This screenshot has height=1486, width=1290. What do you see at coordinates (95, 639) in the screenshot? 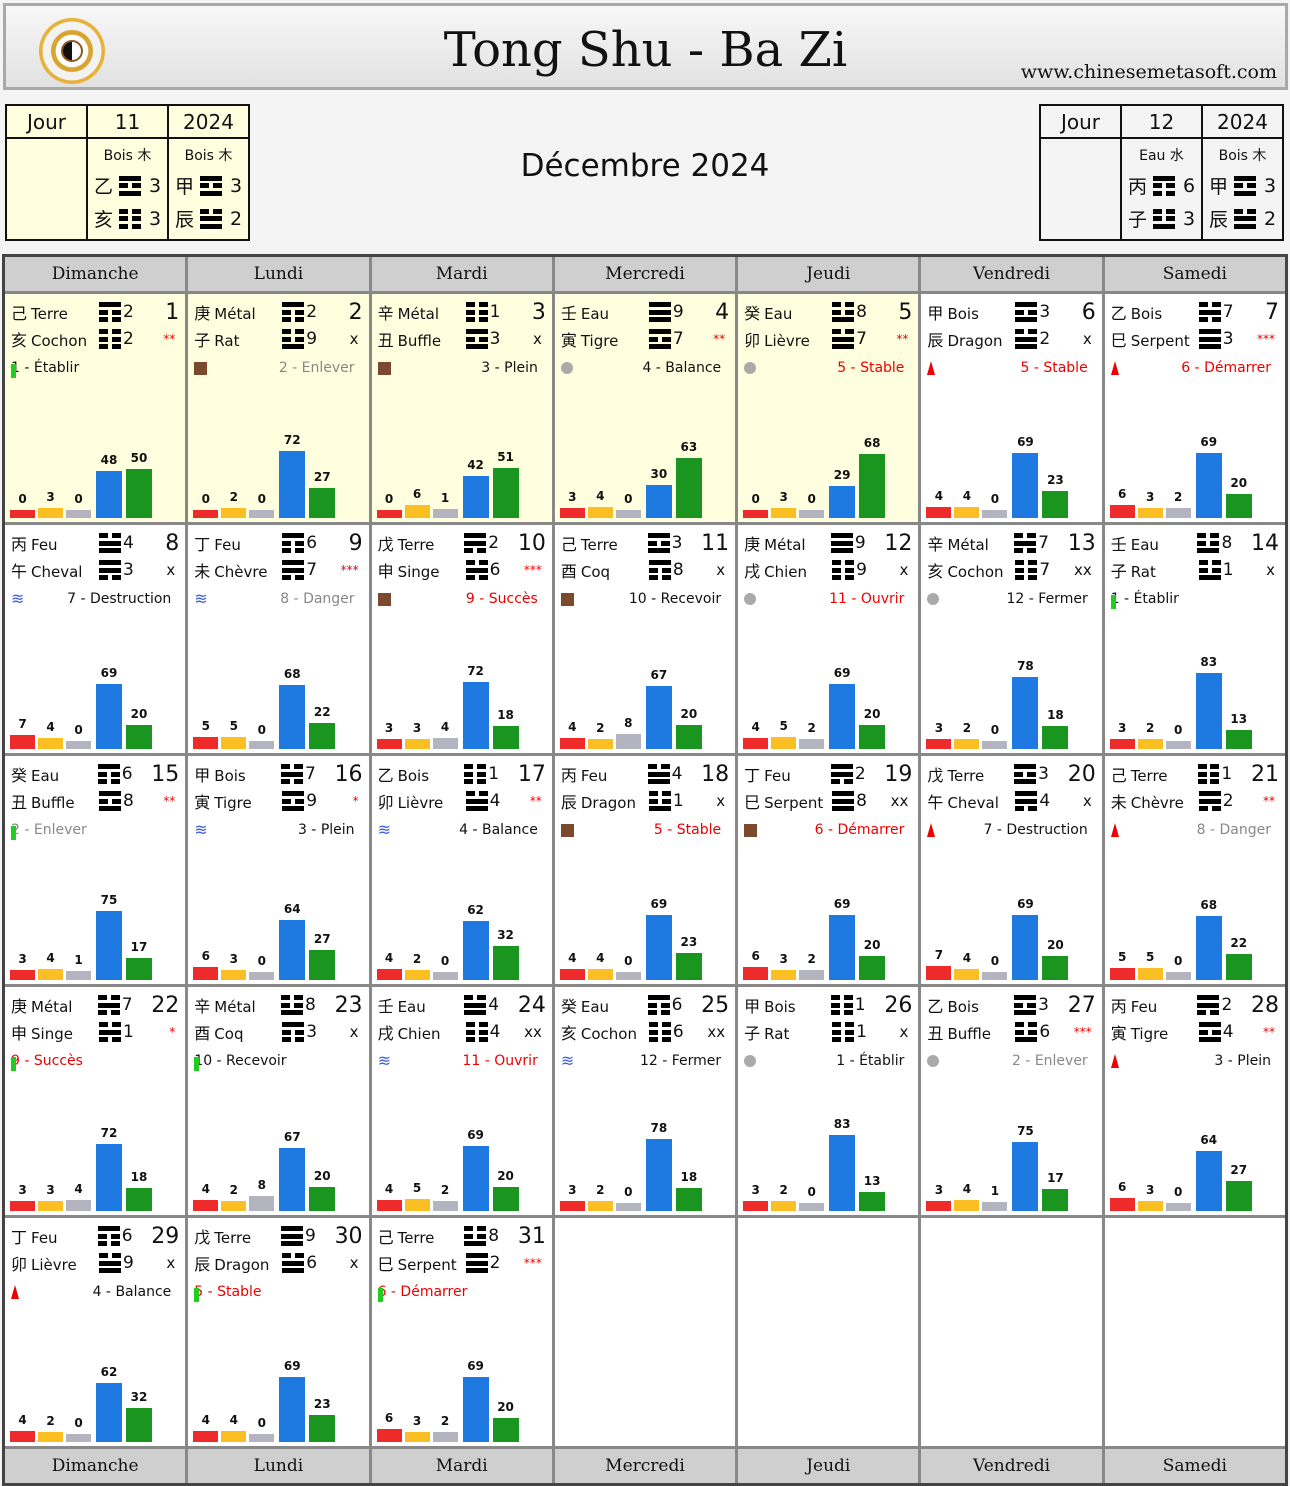
I see `day-cell: 丙 Feu 4 8 午 Cheval 3 x ≋ 7 - Destruction 7 4 0 69 20` at bounding box center [95, 639].